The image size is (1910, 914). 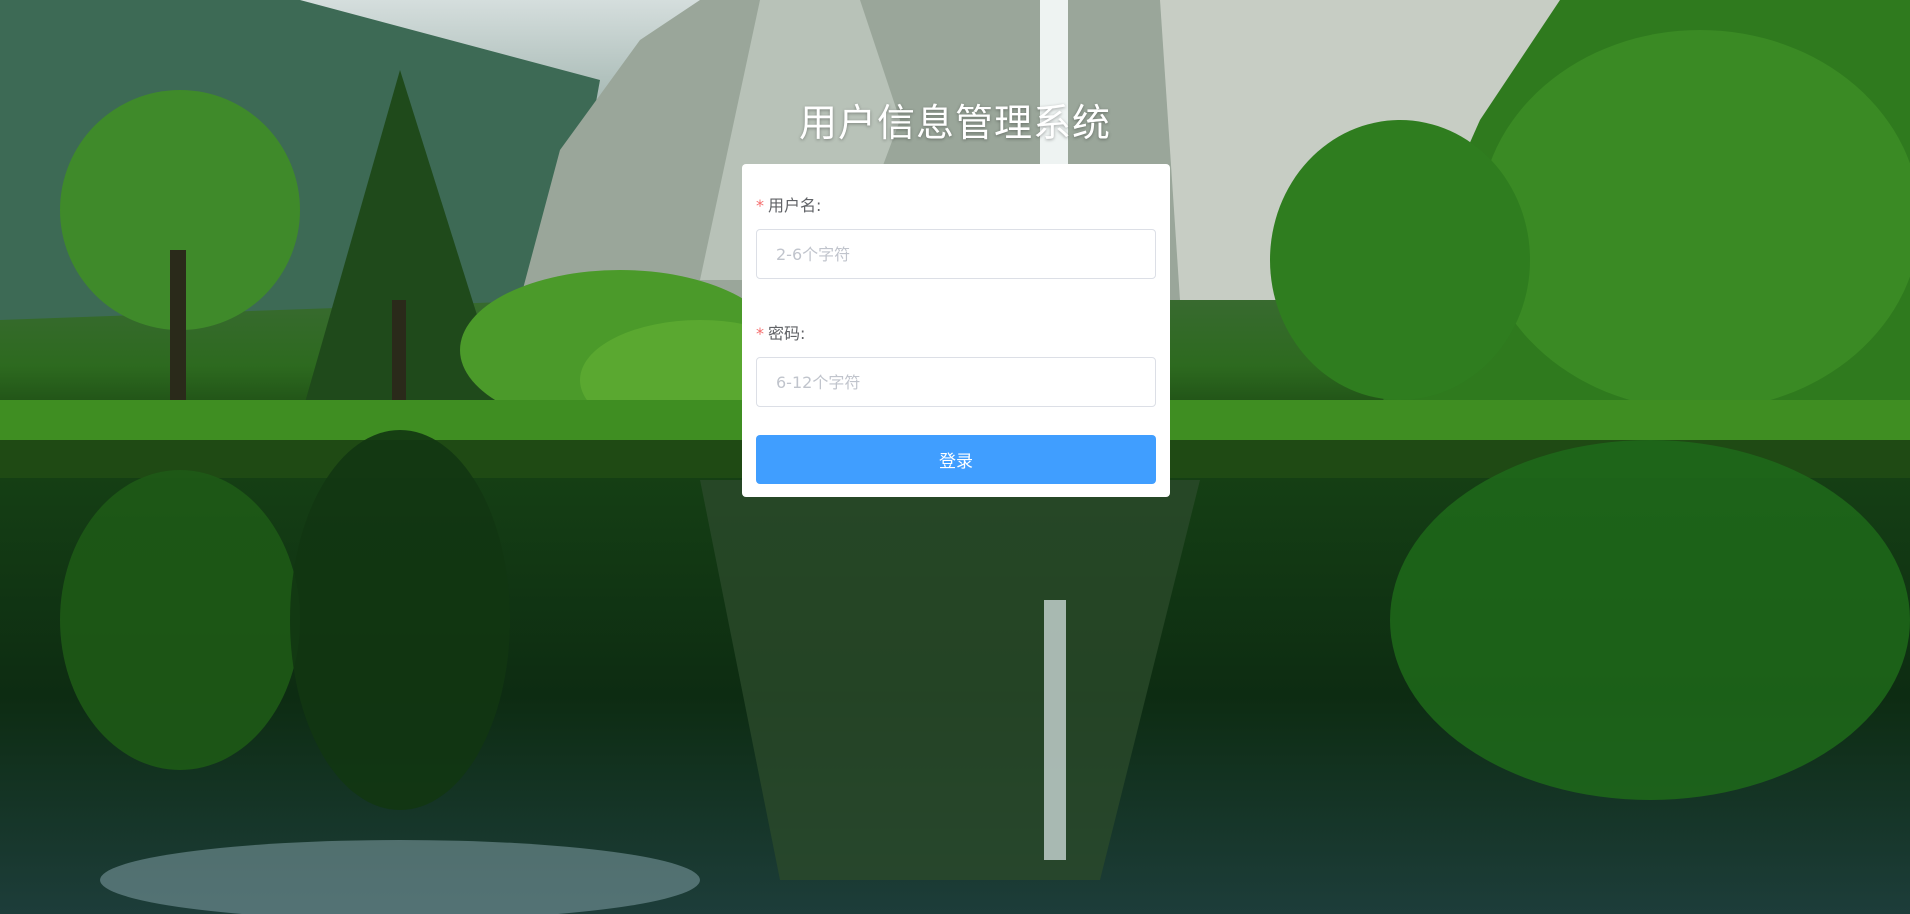 What do you see at coordinates (956, 459) in the screenshot?
I see `login-button: 登录` at bounding box center [956, 459].